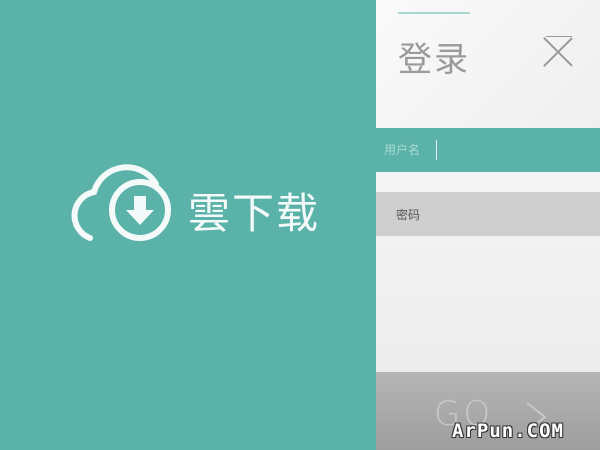 The image size is (600, 450). Describe the element at coordinates (121, 202) in the screenshot. I see `cloud-download-icon` at that location.